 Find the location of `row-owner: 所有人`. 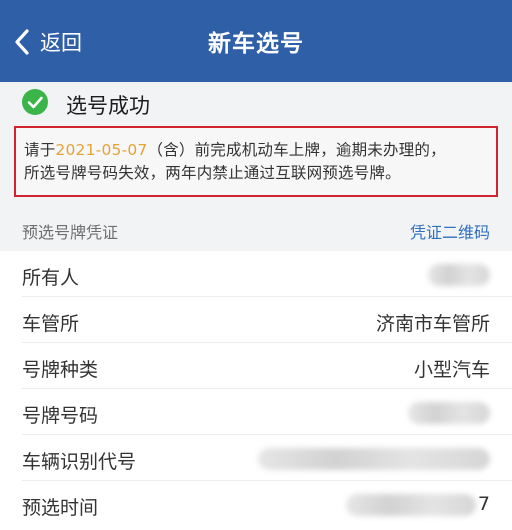

row-owner: 所有人 is located at coordinates (256, 274).